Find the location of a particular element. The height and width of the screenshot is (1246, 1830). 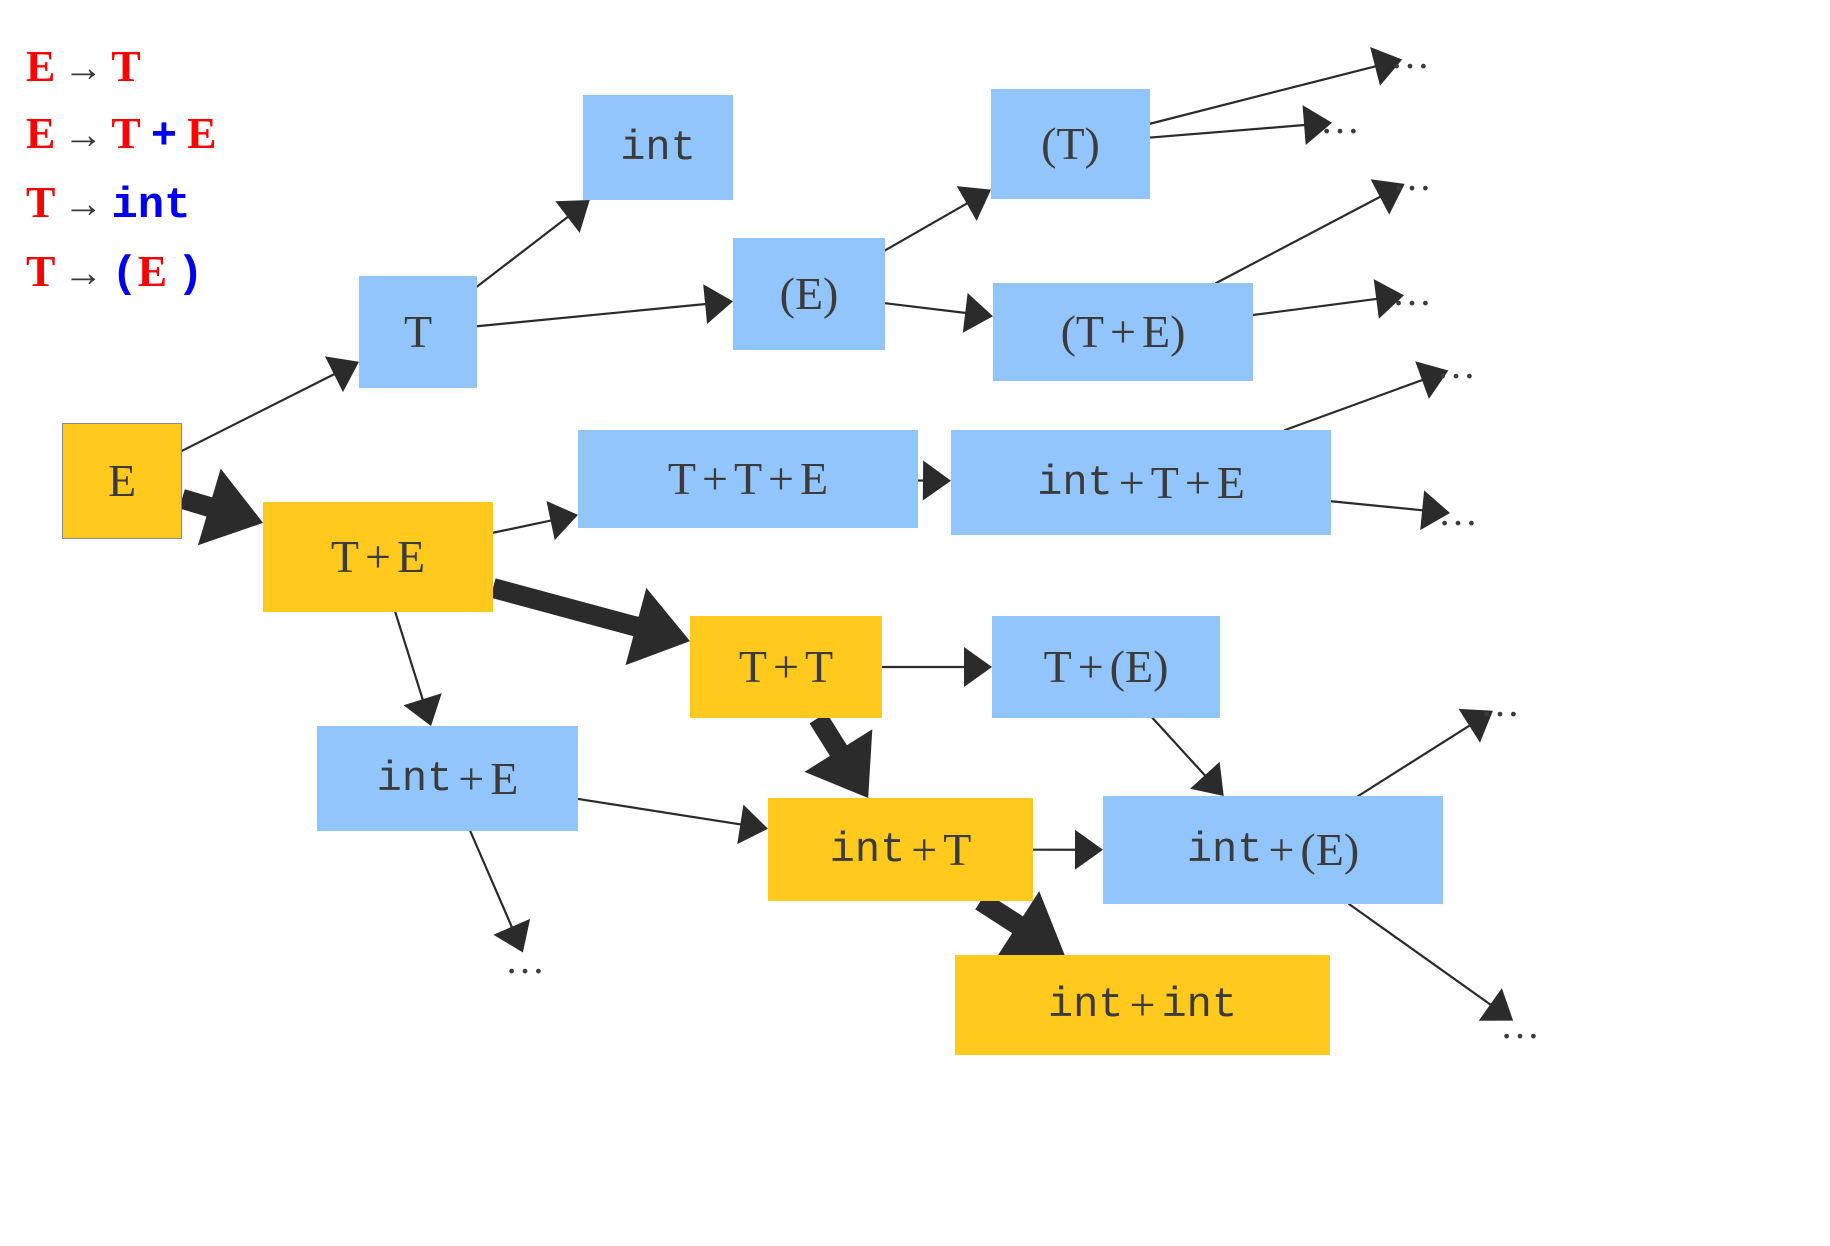

derivation-node-int: int is located at coordinates (658, 147).